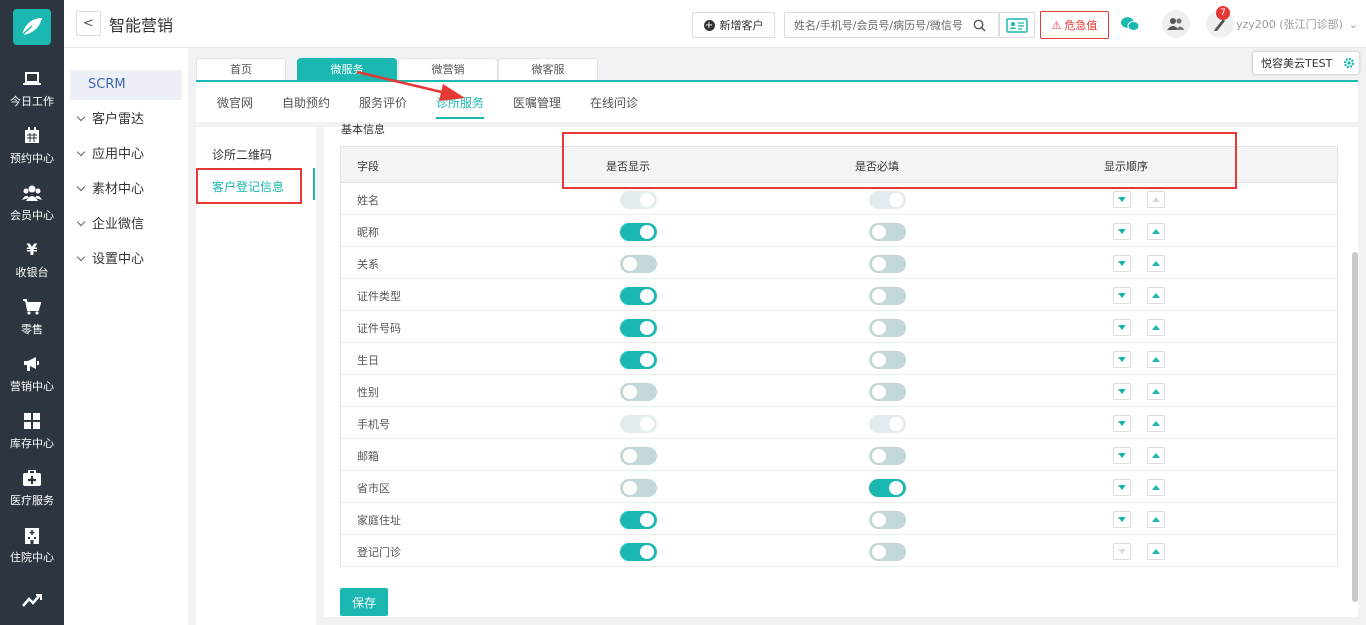 The width and height of the screenshot is (1366, 625). Describe the element at coordinates (32, 386) in the screenshot. I see `left-nav-label: 营销中心` at that location.